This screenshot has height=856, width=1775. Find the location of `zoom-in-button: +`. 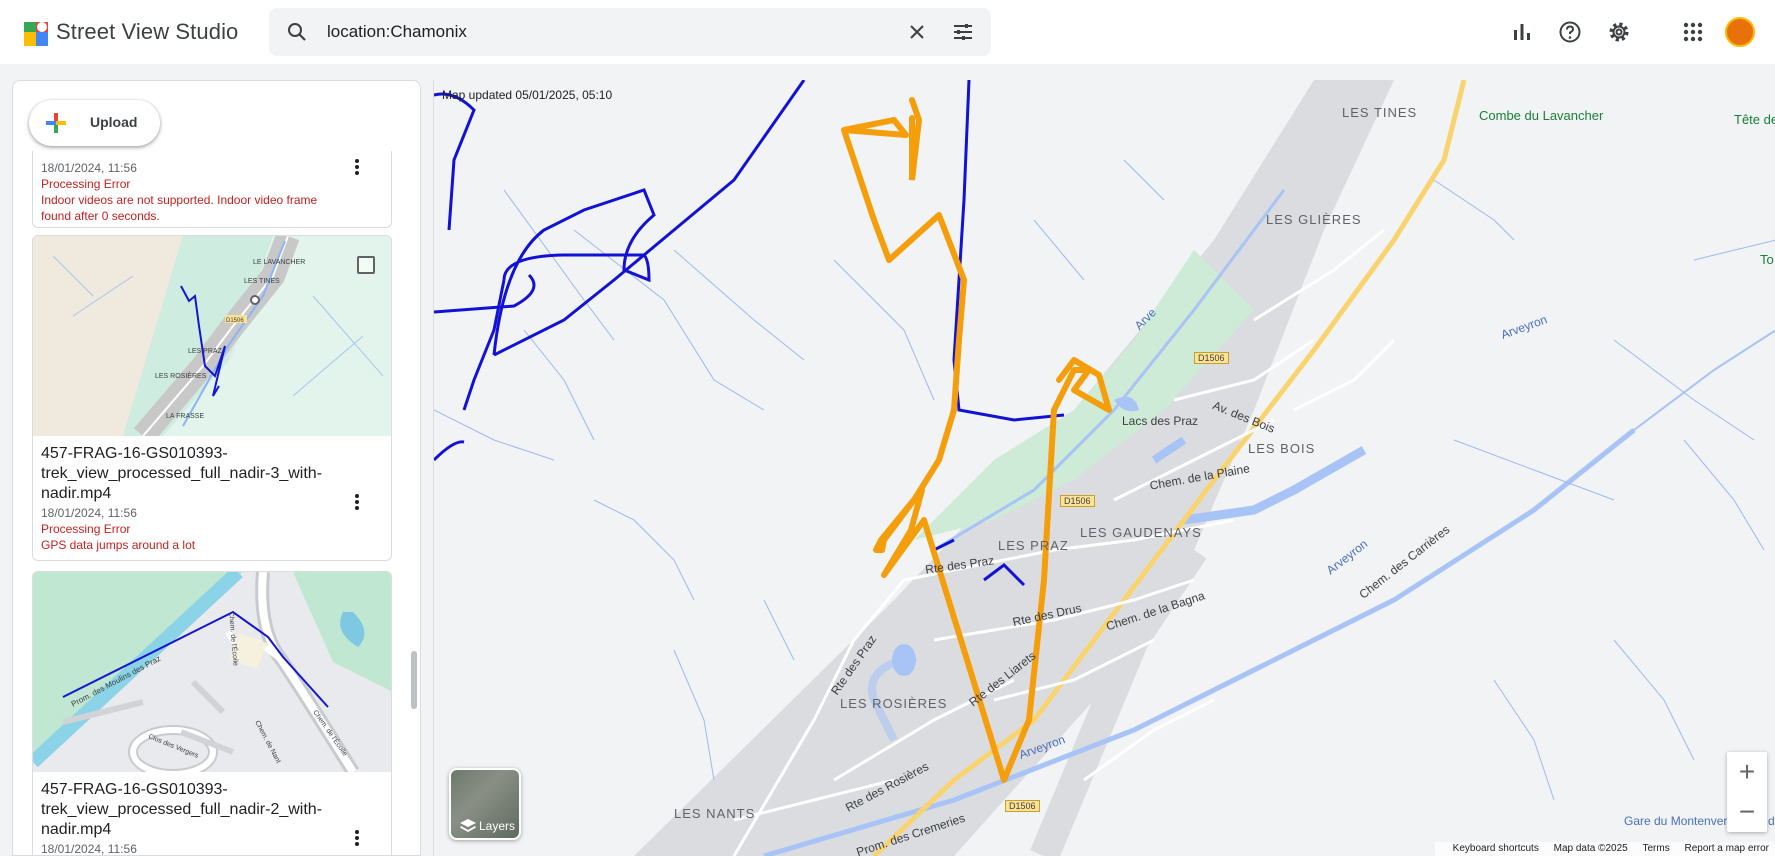

zoom-in-button: + is located at coordinates (1747, 772).